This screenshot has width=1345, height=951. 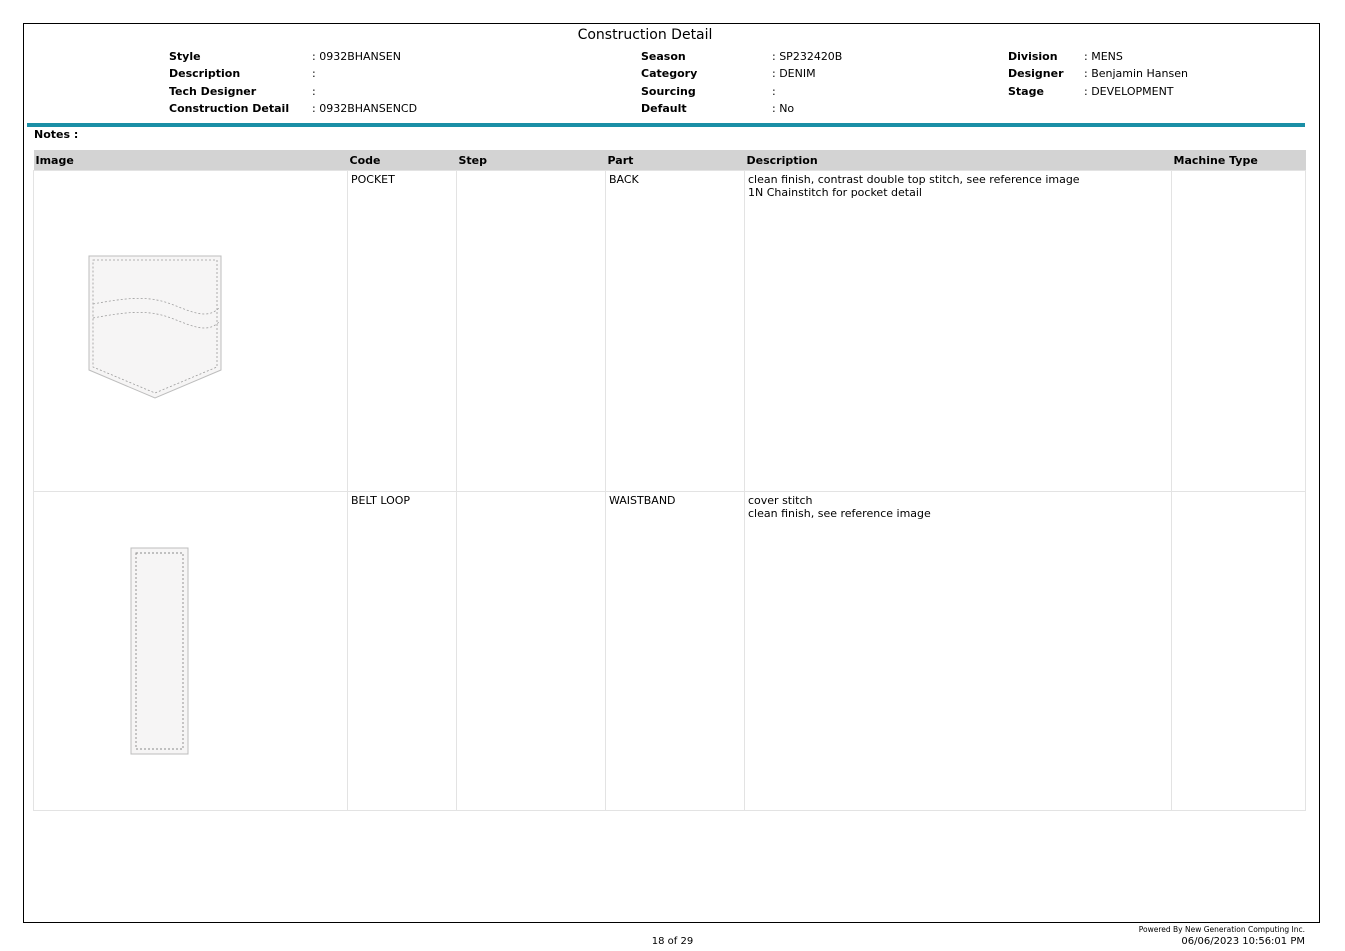 What do you see at coordinates (839, 513) in the screenshot?
I see `description-line: clean finish, see reference image` at bounding box center [839, 513].